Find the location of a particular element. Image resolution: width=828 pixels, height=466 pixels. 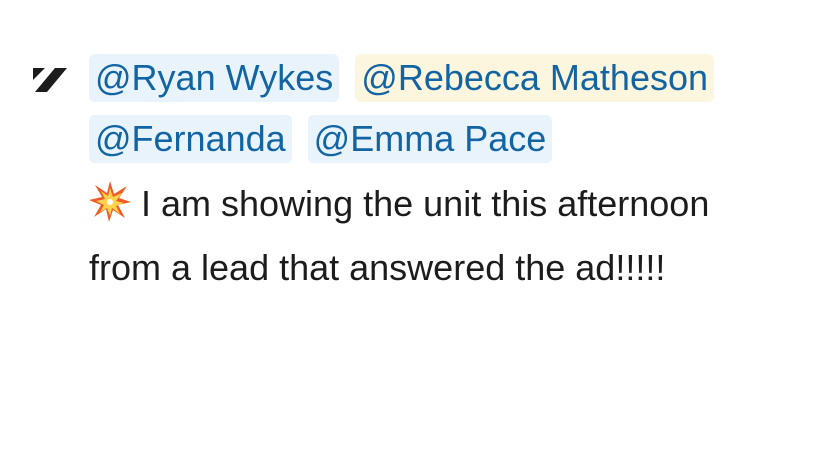

self-mention: @Rebecca Matheson is located at coordinates (535, 78).